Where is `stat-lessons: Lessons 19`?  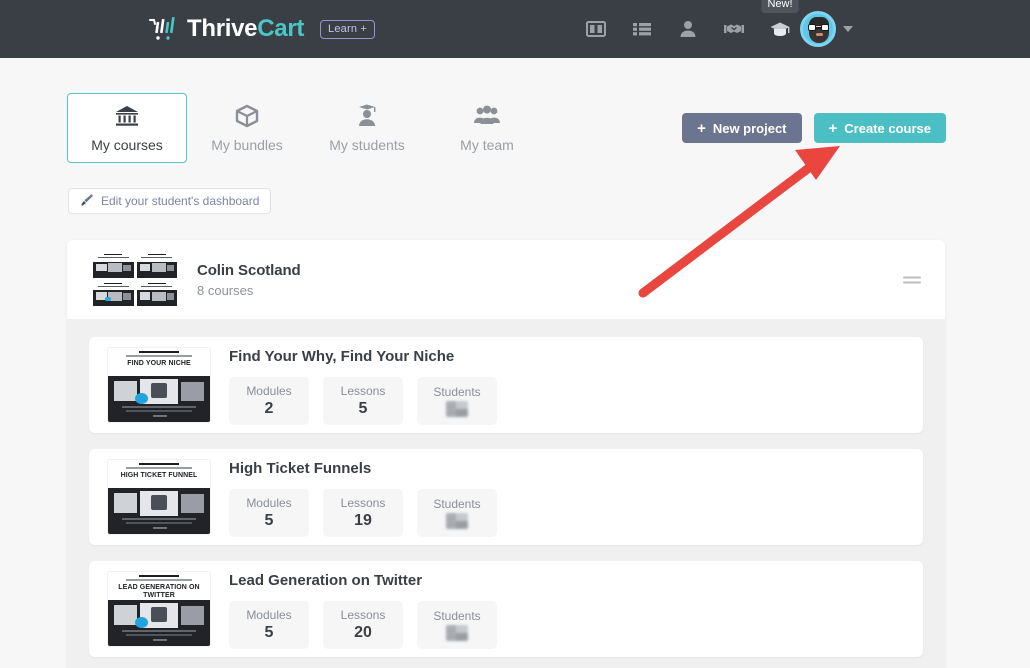 stat-lessons: Lessons 19 is located at coordinates (363, 512).